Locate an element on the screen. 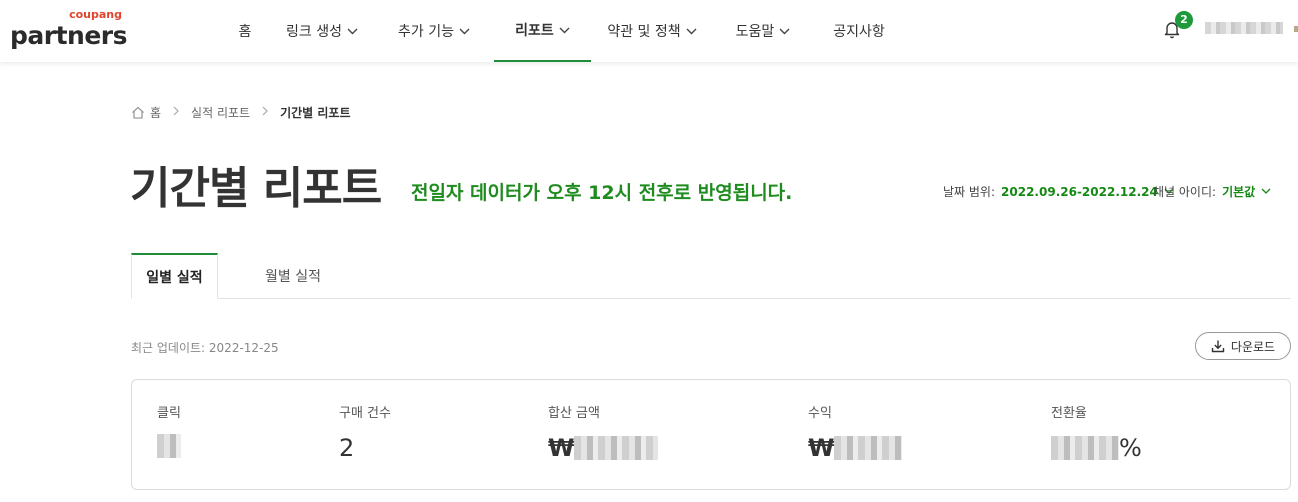 The image size is (1298, 502). nav-item-help: 도움말 is located at coordinates (763, 31).